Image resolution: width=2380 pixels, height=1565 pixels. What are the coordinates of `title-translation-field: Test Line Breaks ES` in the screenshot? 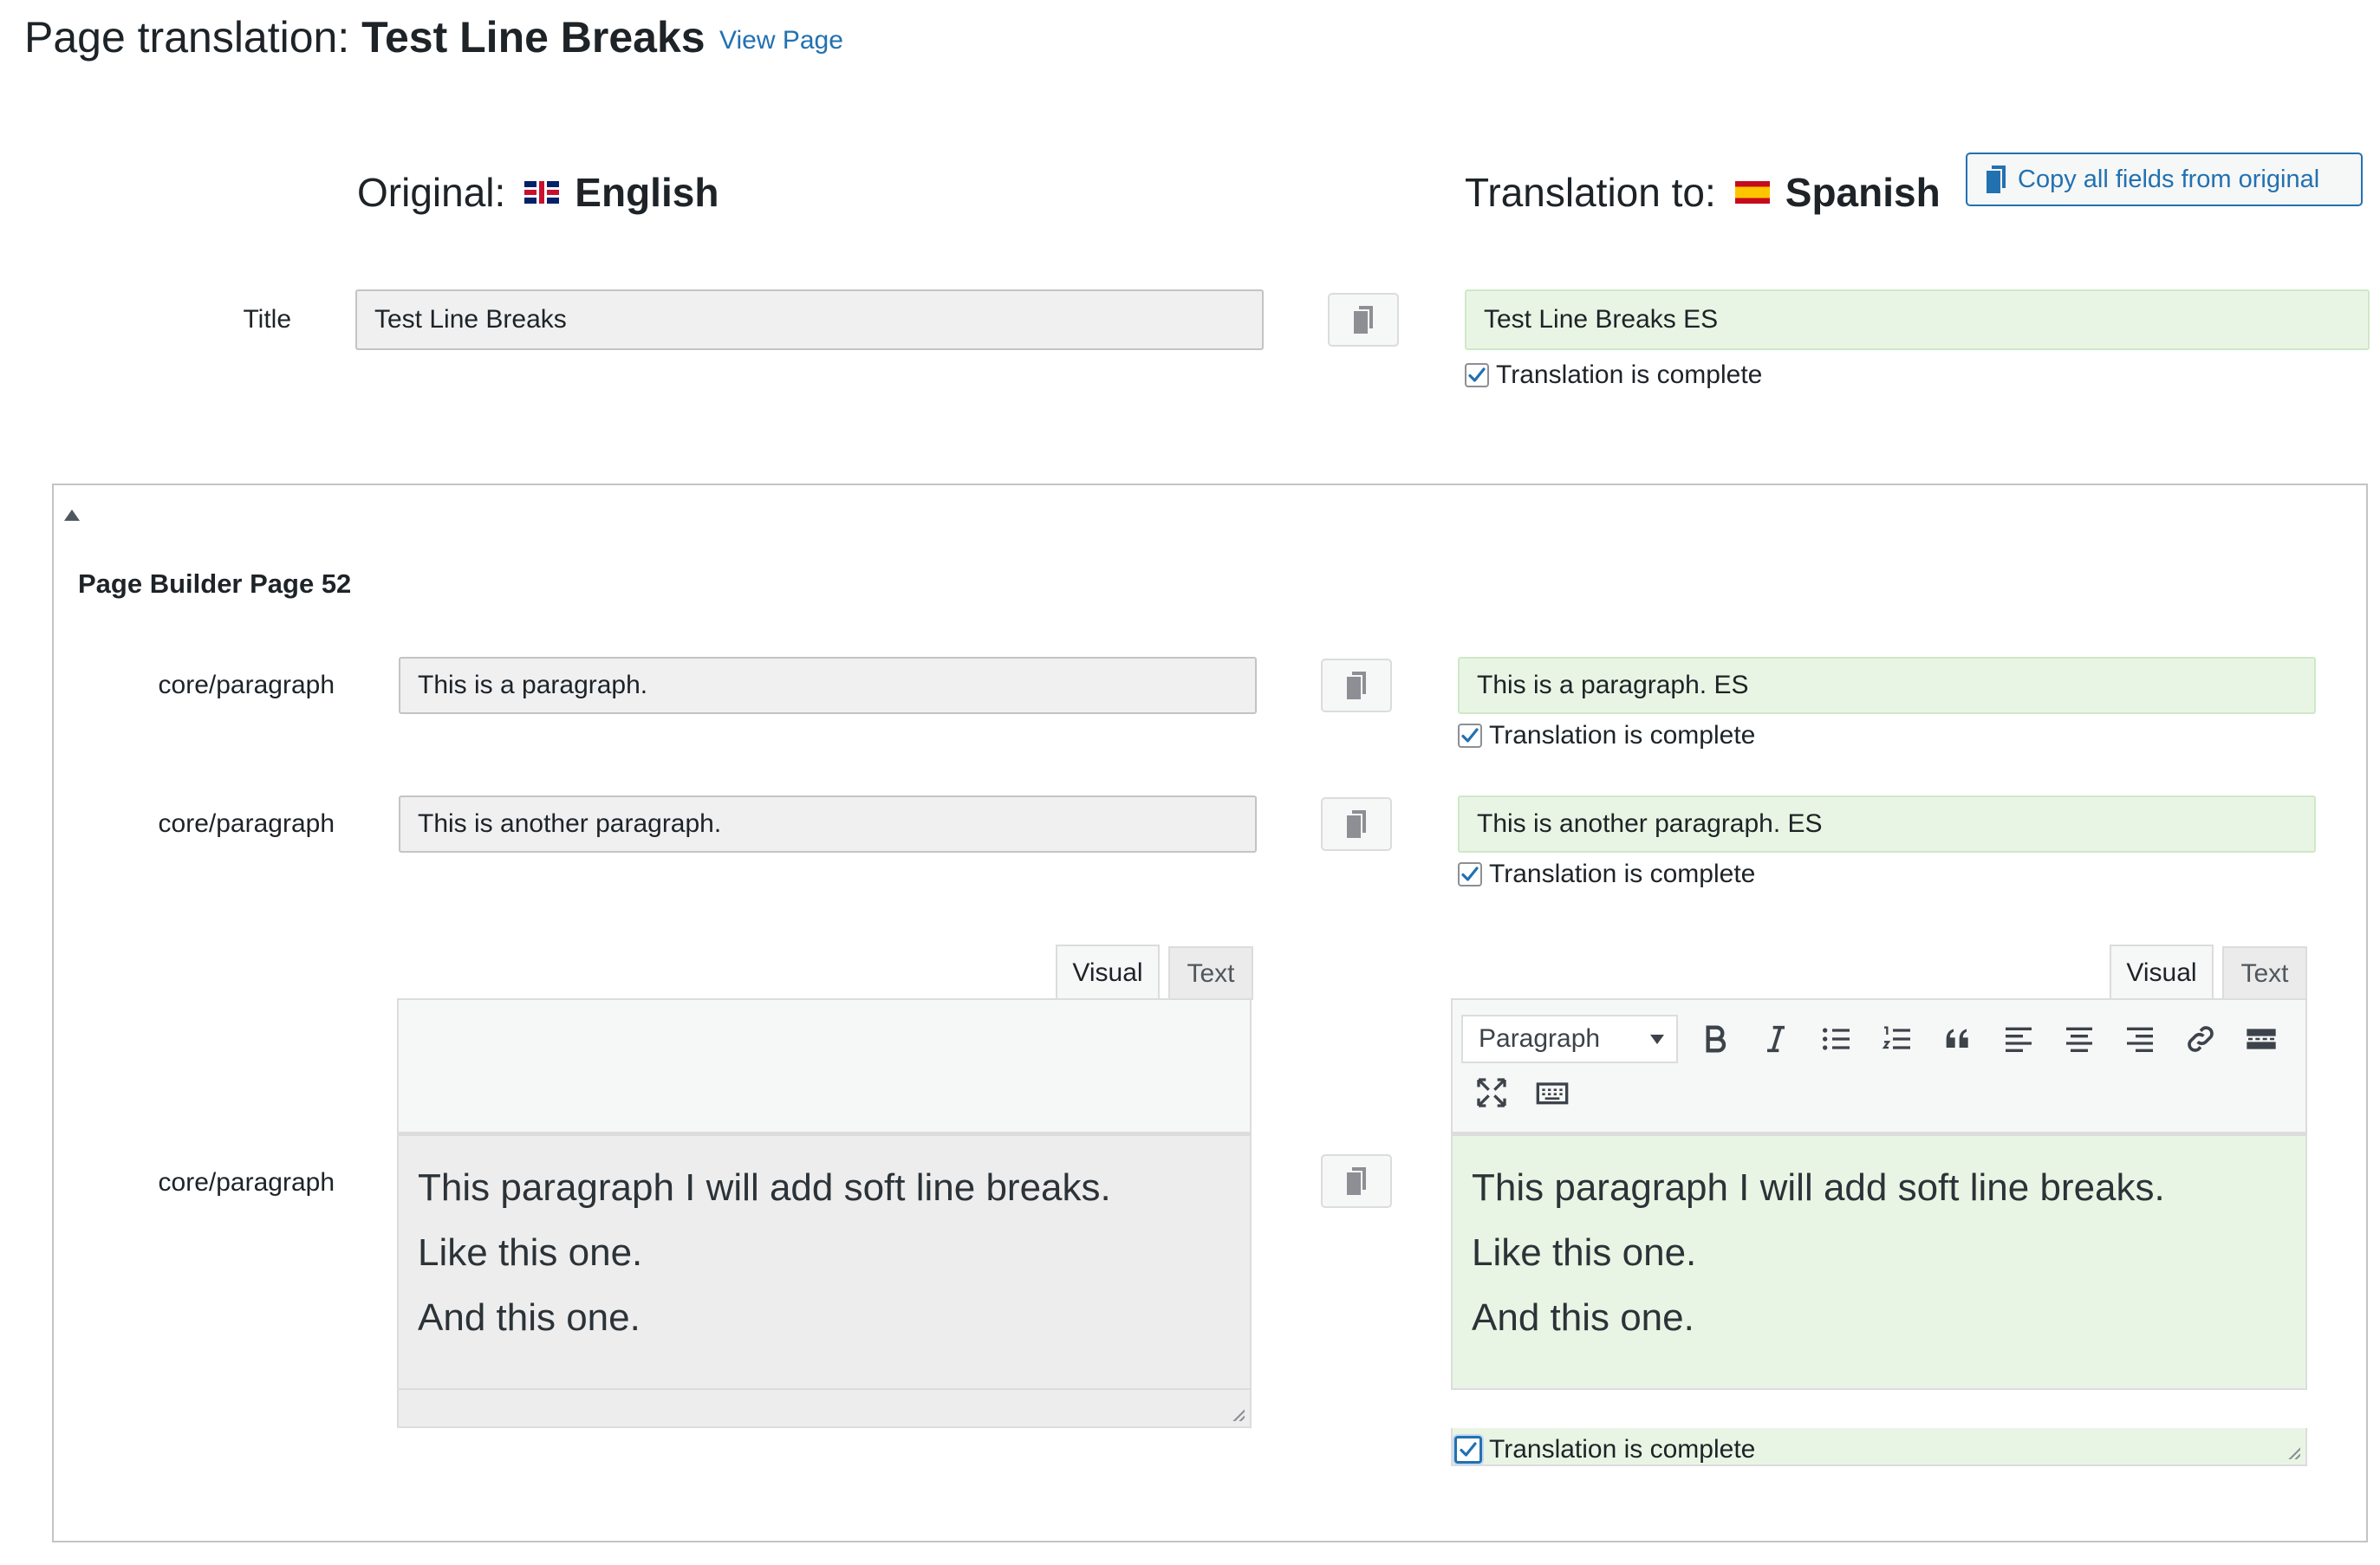 It's located at (1917, 319).